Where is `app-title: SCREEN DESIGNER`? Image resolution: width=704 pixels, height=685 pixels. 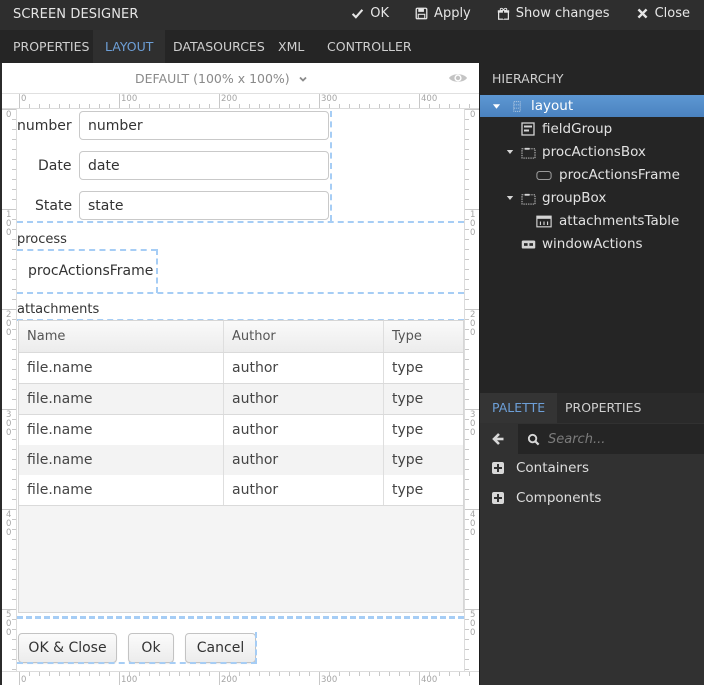
app-title: SCREEN DESIGNER is located at coordinates (76, 14).